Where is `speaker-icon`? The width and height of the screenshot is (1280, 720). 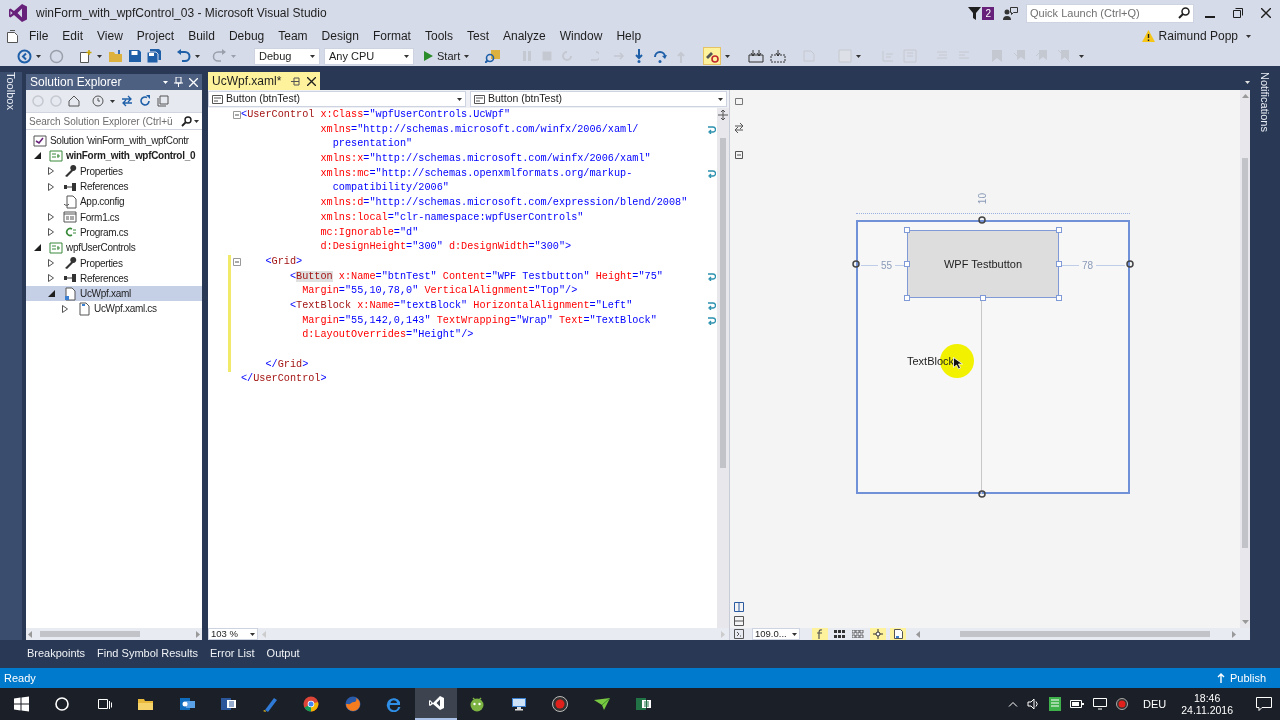 speaker-icon is located at coordinates (1033, 704).